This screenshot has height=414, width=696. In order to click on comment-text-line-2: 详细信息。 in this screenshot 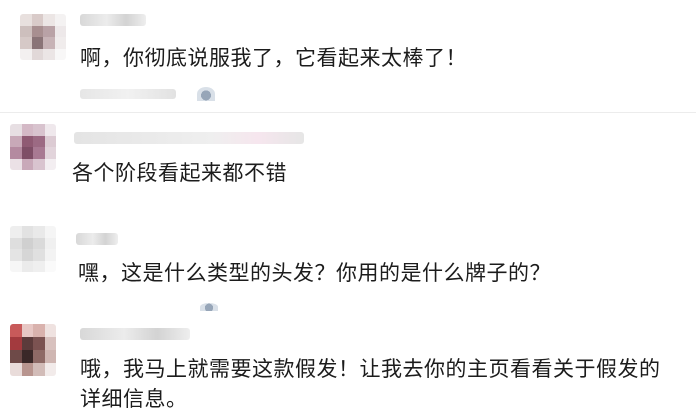, I will do `click(134, 399)`.